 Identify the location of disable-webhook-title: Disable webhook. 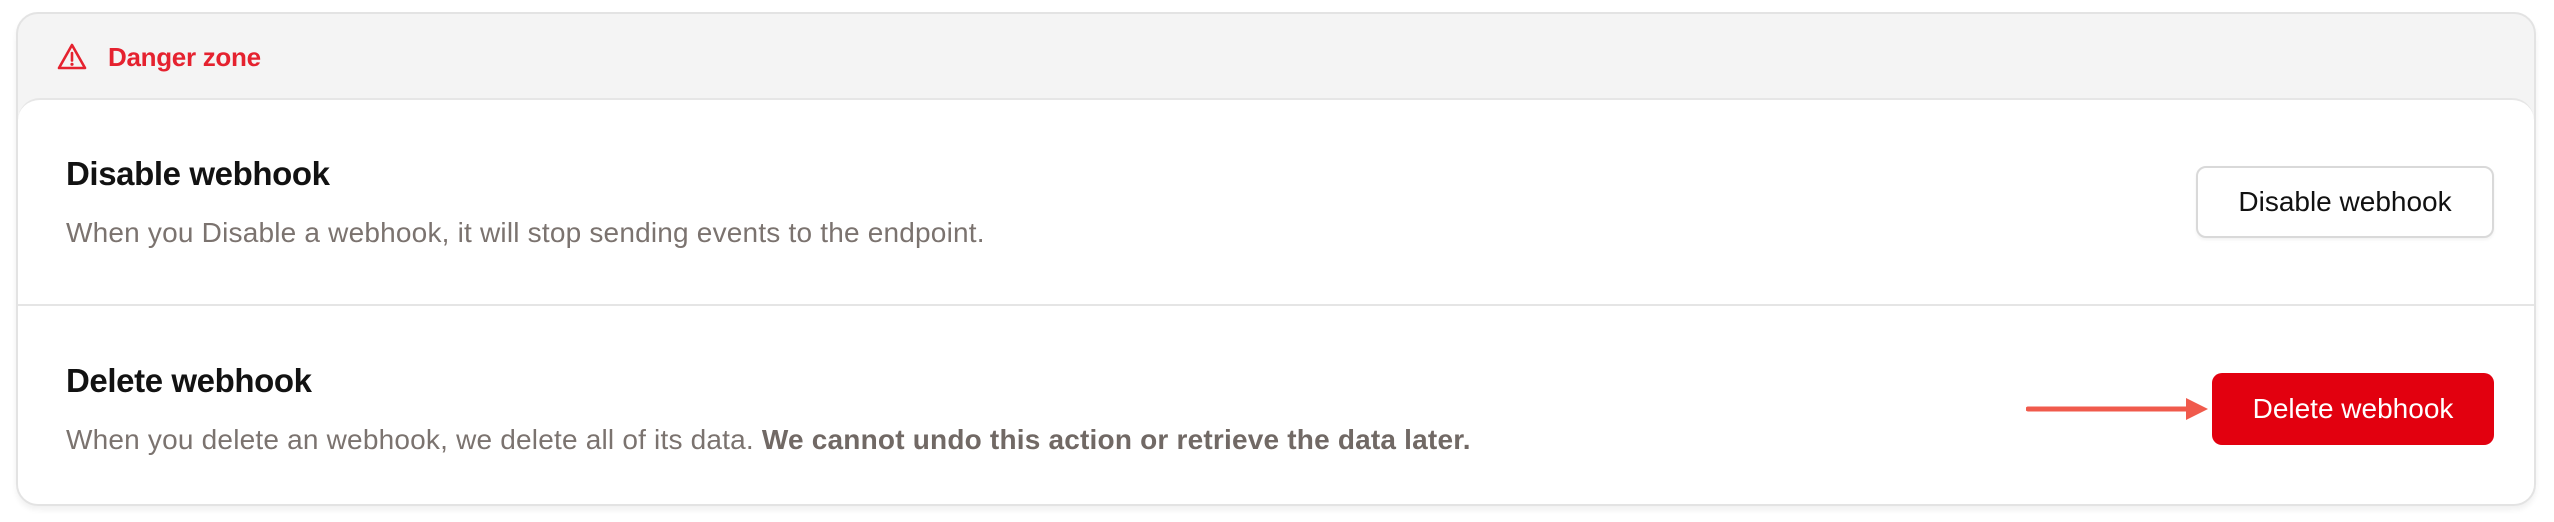
(198, 173).